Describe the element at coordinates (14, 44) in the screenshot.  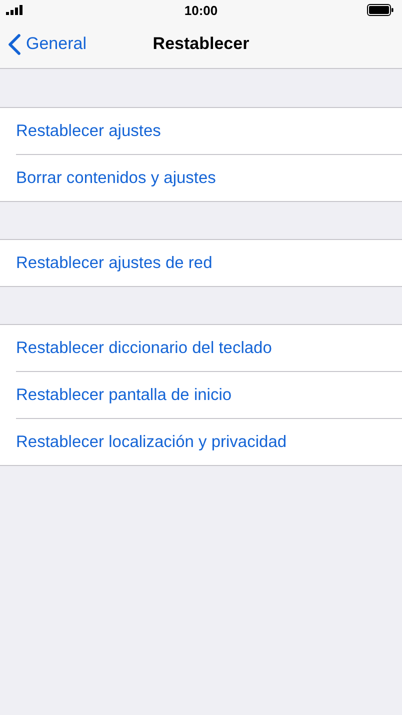
I see `chevron-icon` at that location.